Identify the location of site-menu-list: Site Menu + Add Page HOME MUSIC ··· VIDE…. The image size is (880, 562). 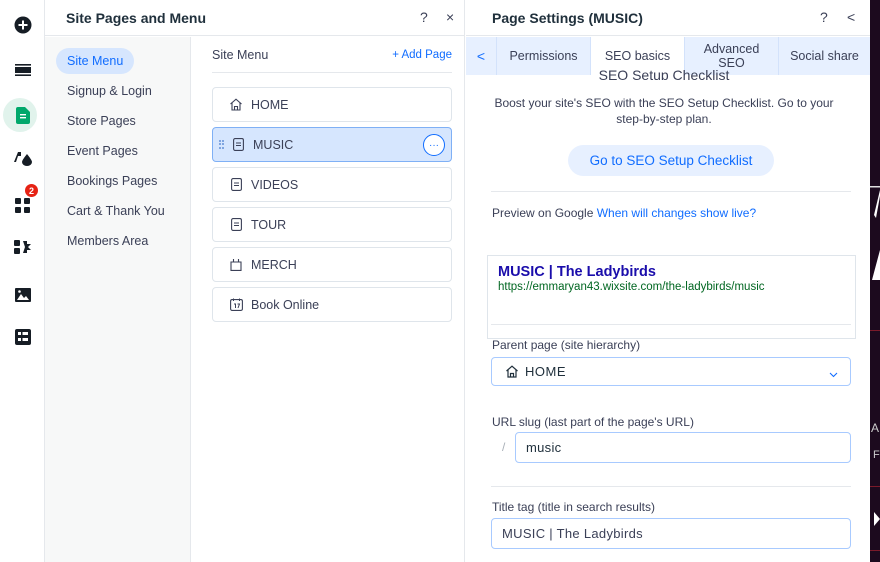
(332, 179).